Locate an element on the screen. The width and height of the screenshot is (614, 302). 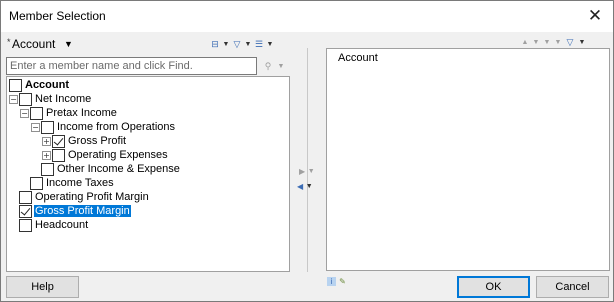
tree-node-label: Headcount is located at coordinates (62, 225).